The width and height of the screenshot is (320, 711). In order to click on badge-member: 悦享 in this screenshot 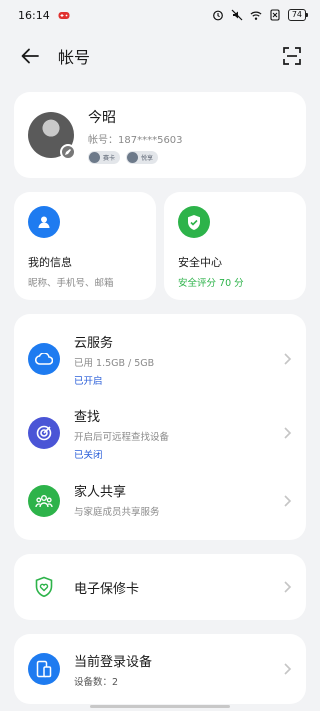, I will do `click(142, 157)`.